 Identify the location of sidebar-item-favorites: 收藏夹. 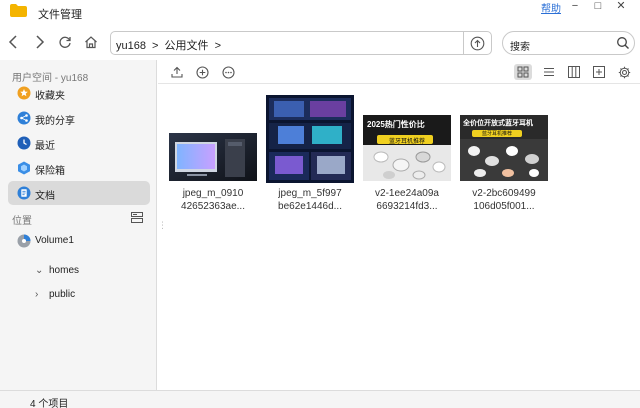
(79, 93).